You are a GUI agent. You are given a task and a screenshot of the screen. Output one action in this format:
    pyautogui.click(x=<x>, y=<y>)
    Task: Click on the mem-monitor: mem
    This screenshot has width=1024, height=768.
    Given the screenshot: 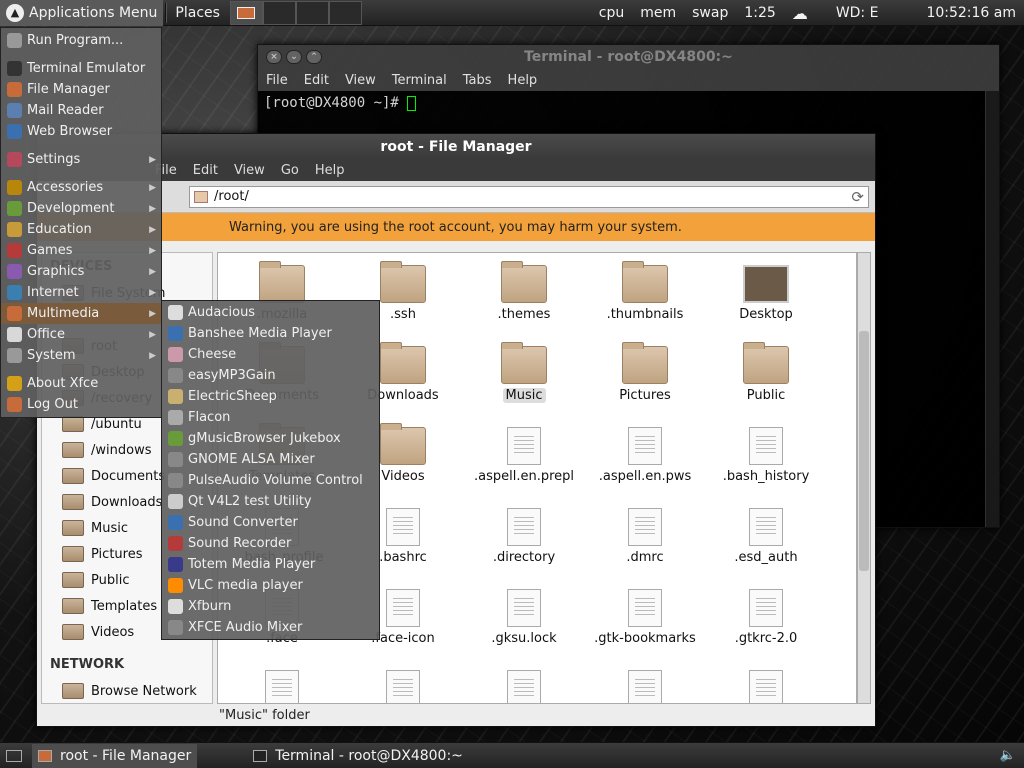 What is the action you would take?
    pyautogui.click(x=658, y=13)
    